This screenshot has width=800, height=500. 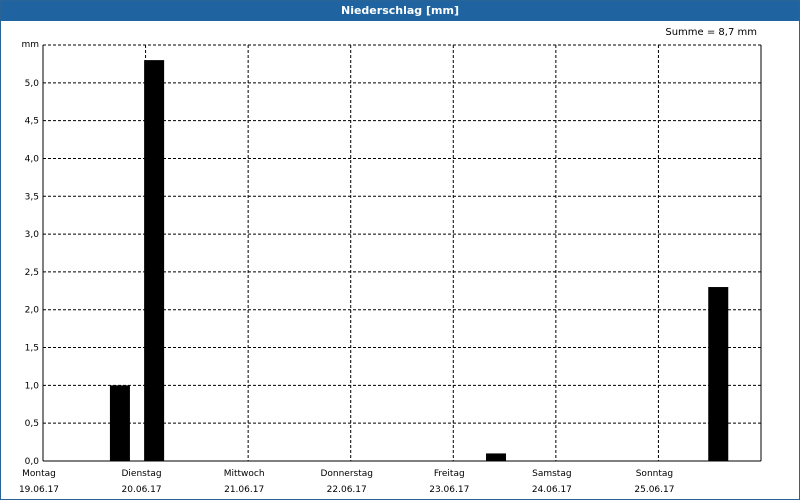 What do you see at coordinates (654, 490) in the screenshot?
I see `x-tick-date: 25.06.17` at bounding box center [654, 490].